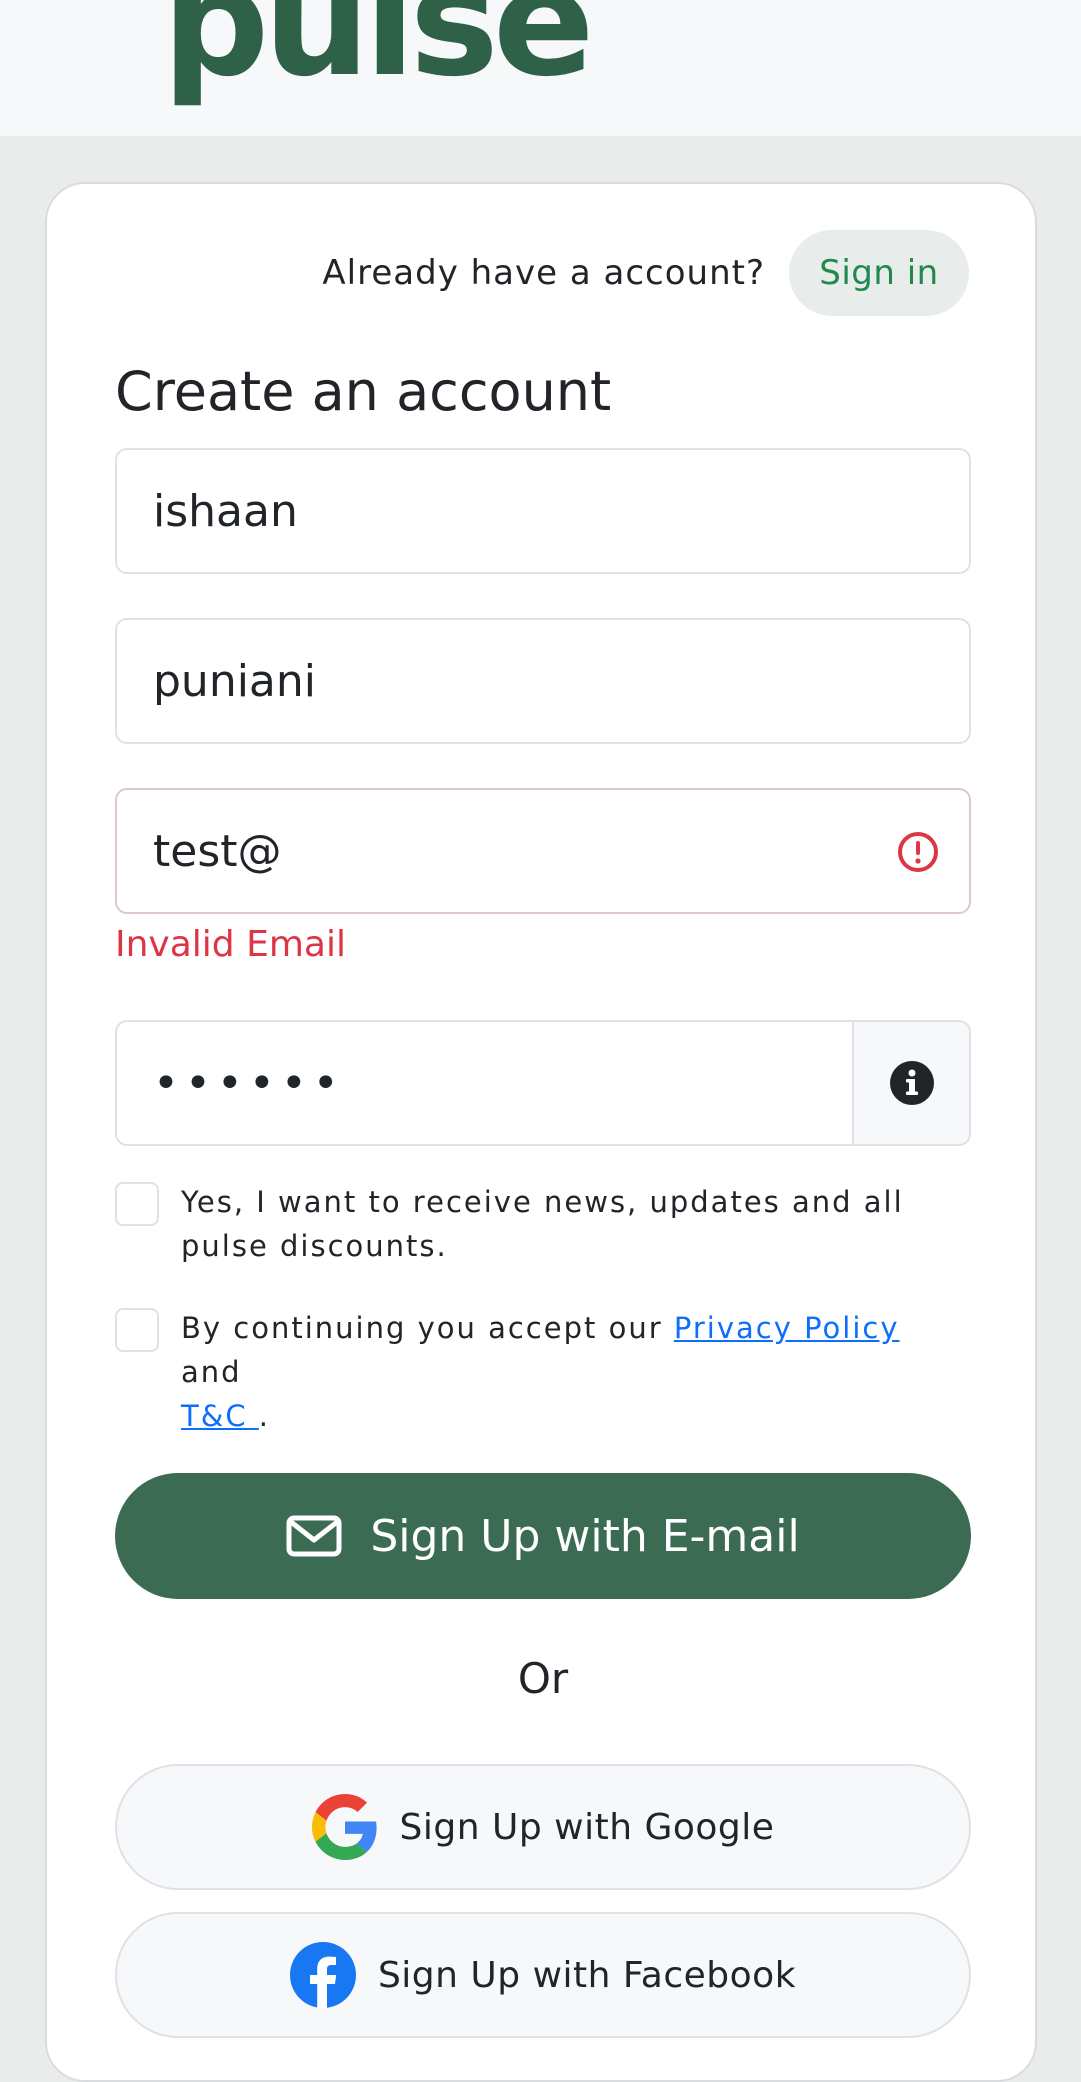 This screenshot has height=2082, width=1081. I want to click on terms-and: and, so click(211, 1372).